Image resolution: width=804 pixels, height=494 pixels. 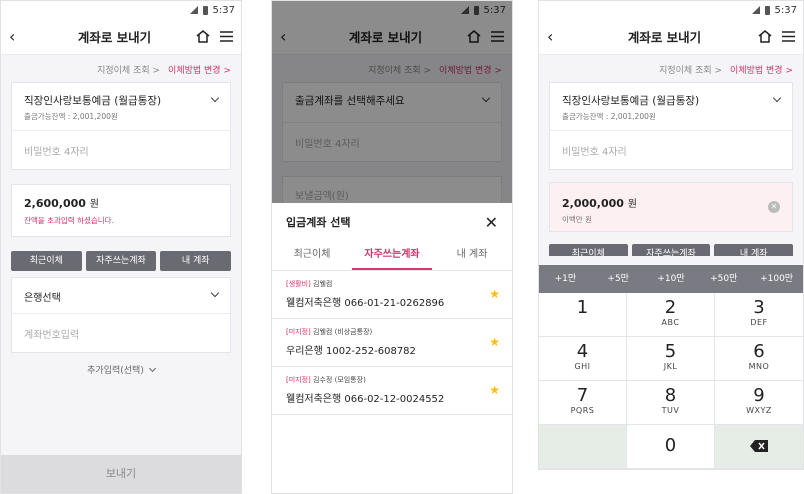 What do you see at coordinates (671, 447) in the screenshot?
I see `key-0: 0` at bounding box center [671, 447].